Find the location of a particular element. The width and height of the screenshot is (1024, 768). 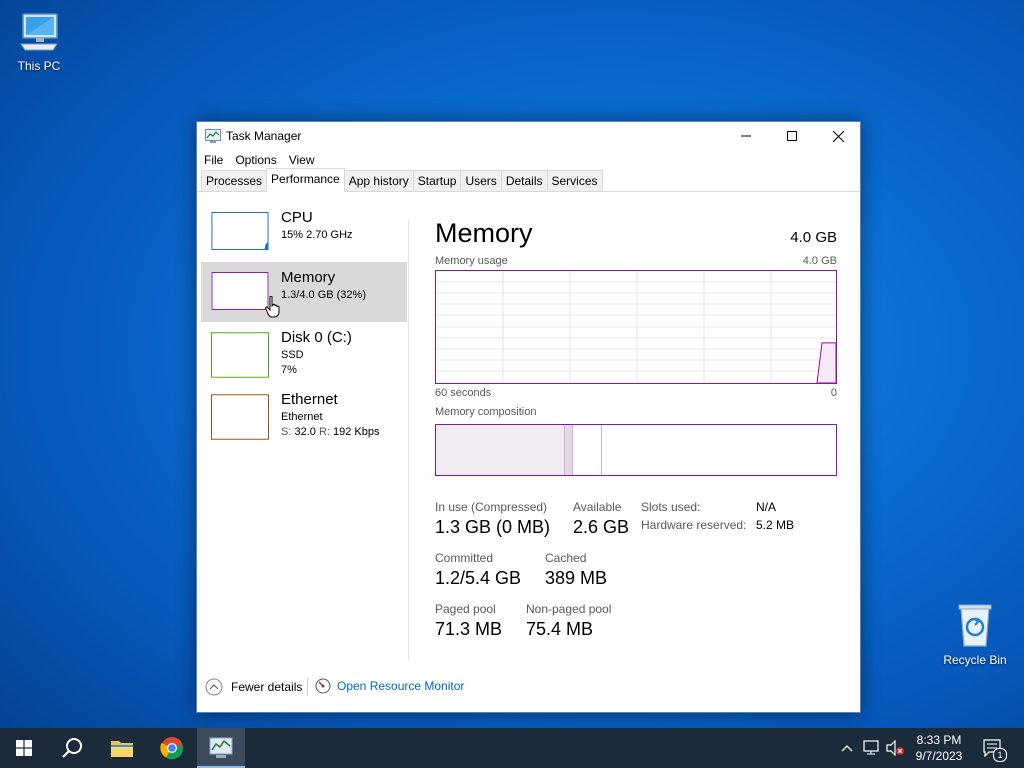

paged-pool-value: 71.3 MB is located at coordinates (469, 629).